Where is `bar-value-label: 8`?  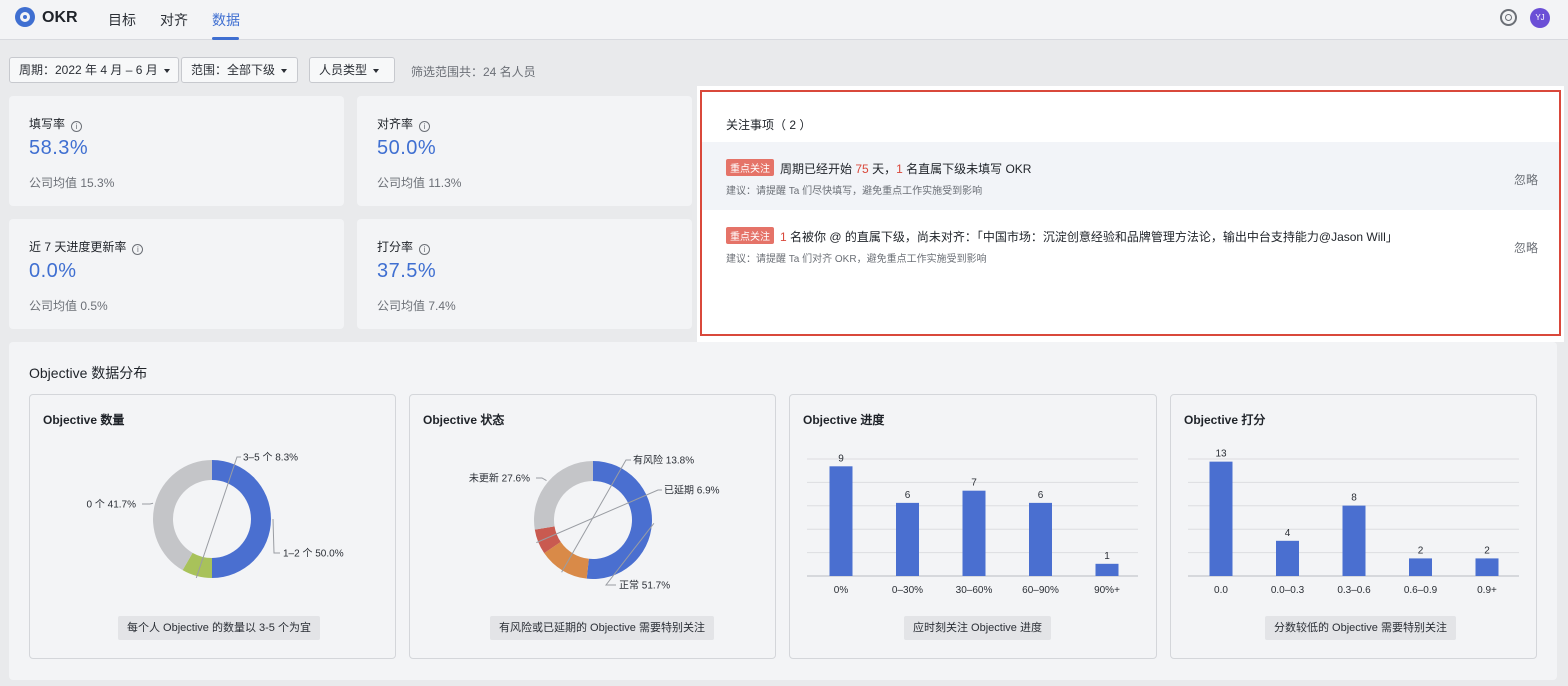
bar-value-label: 8 is located at coordinates (1354, 498).